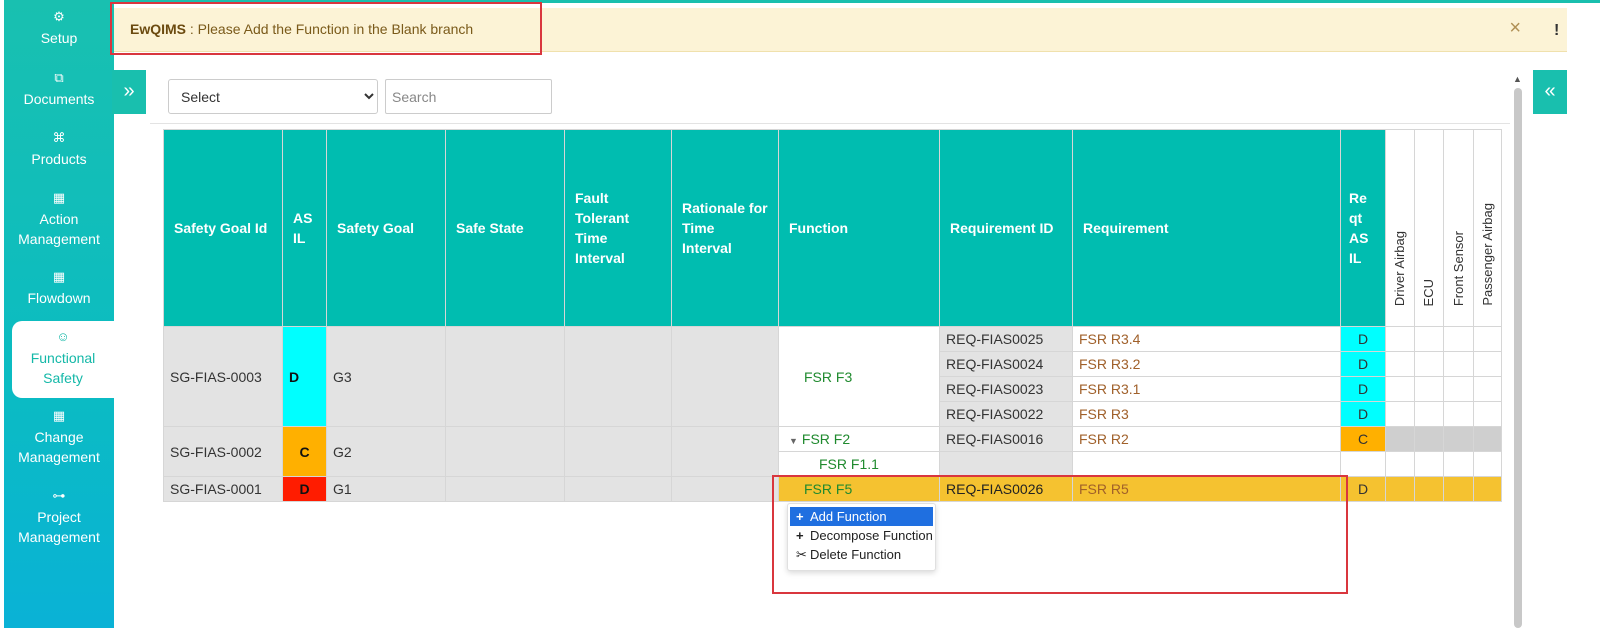  What do you see at coordinates (618, 228) in the screenshot?
I see `col-header-ftti: Fault Tolerant Time Interval` at bounding box center [618, 228].